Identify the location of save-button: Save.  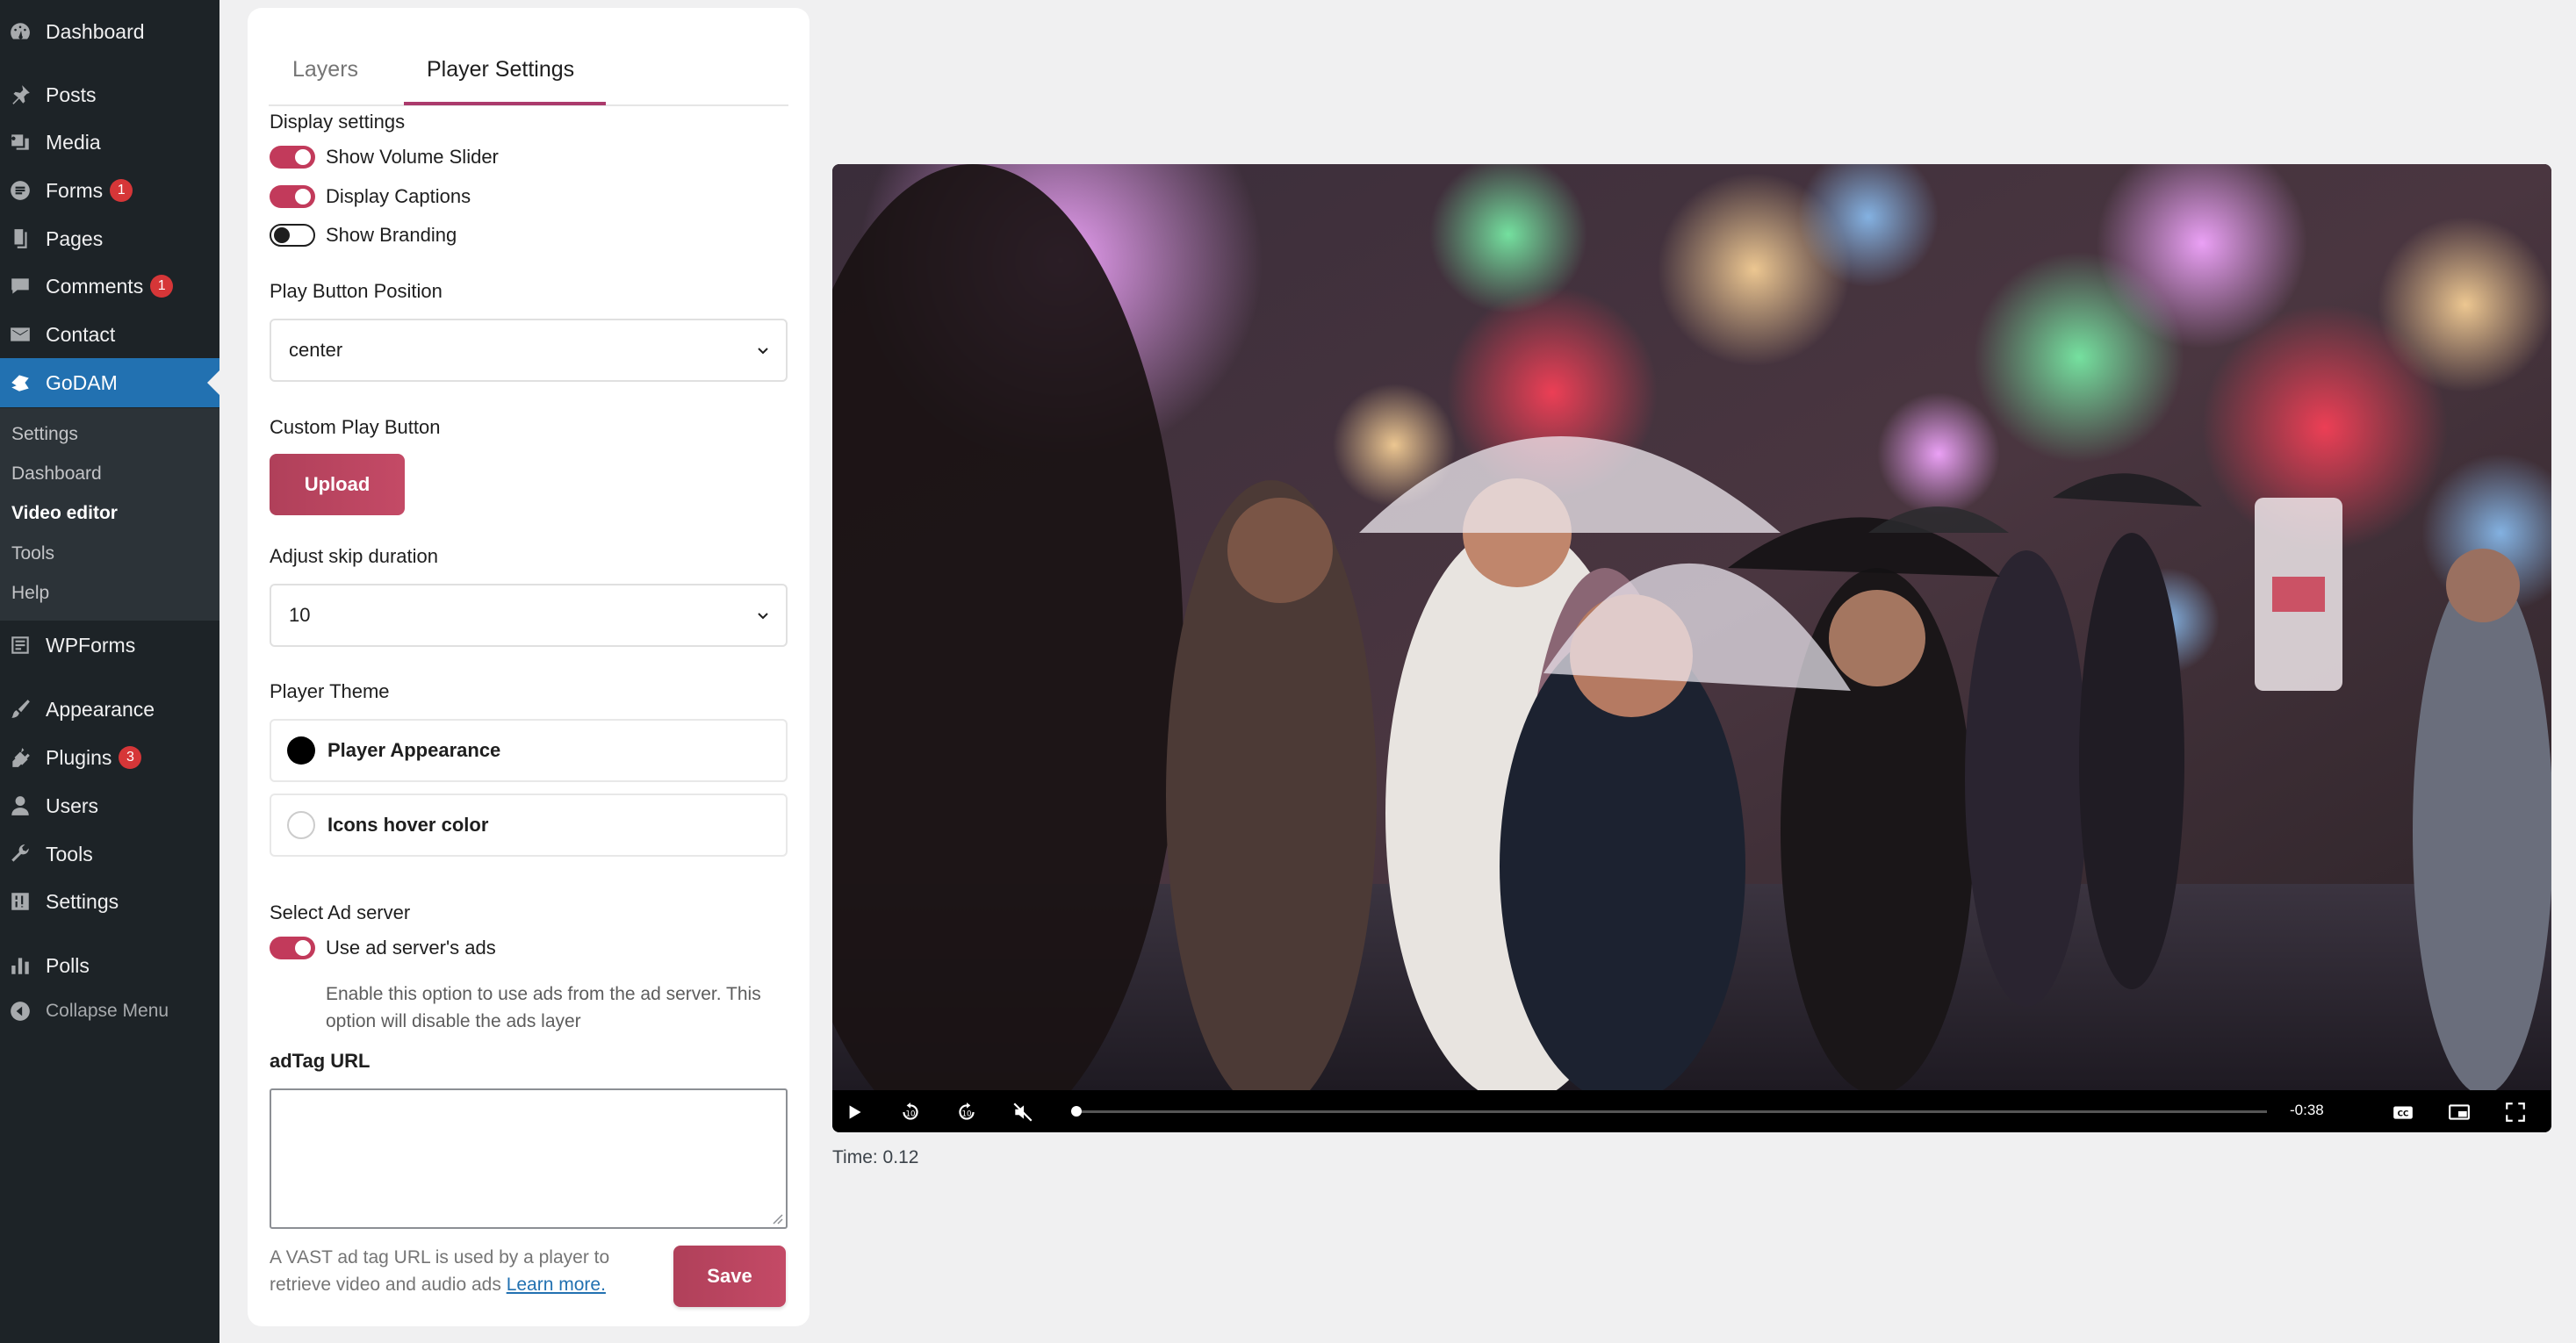
(729, 1276).